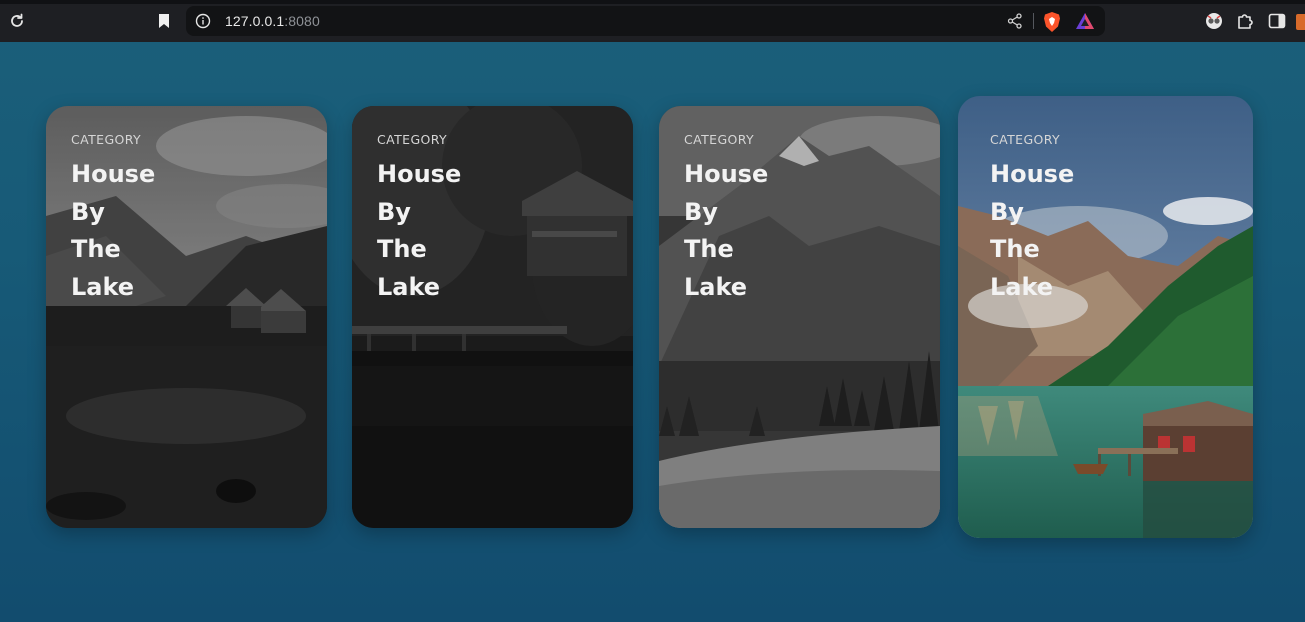 This screenshot has width=1305, height=622. I want to click on card-1-title: House By The Lake, so click(141, 231).